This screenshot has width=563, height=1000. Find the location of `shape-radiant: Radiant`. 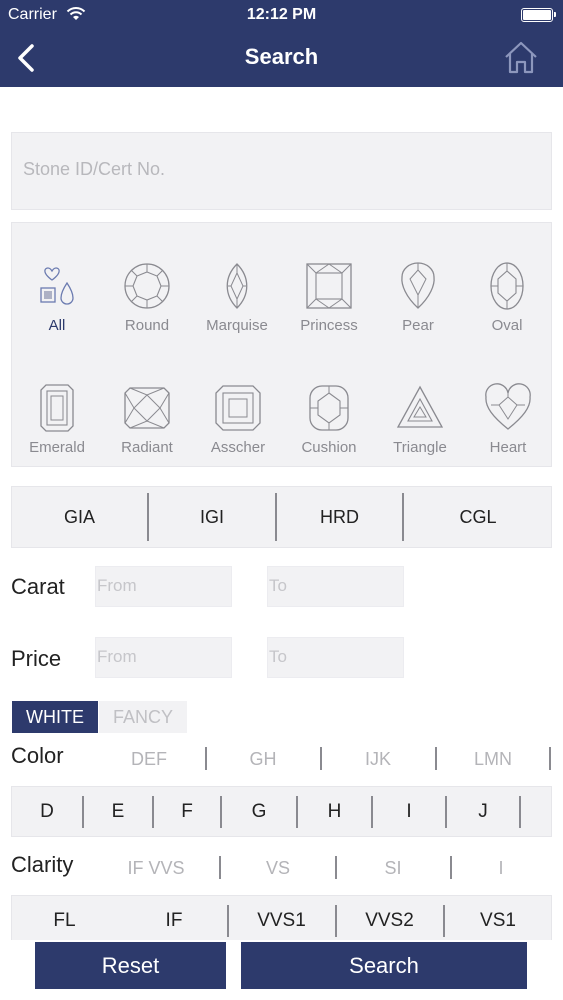

shape-radiant: Radiant is located at coordinates (147, 419).